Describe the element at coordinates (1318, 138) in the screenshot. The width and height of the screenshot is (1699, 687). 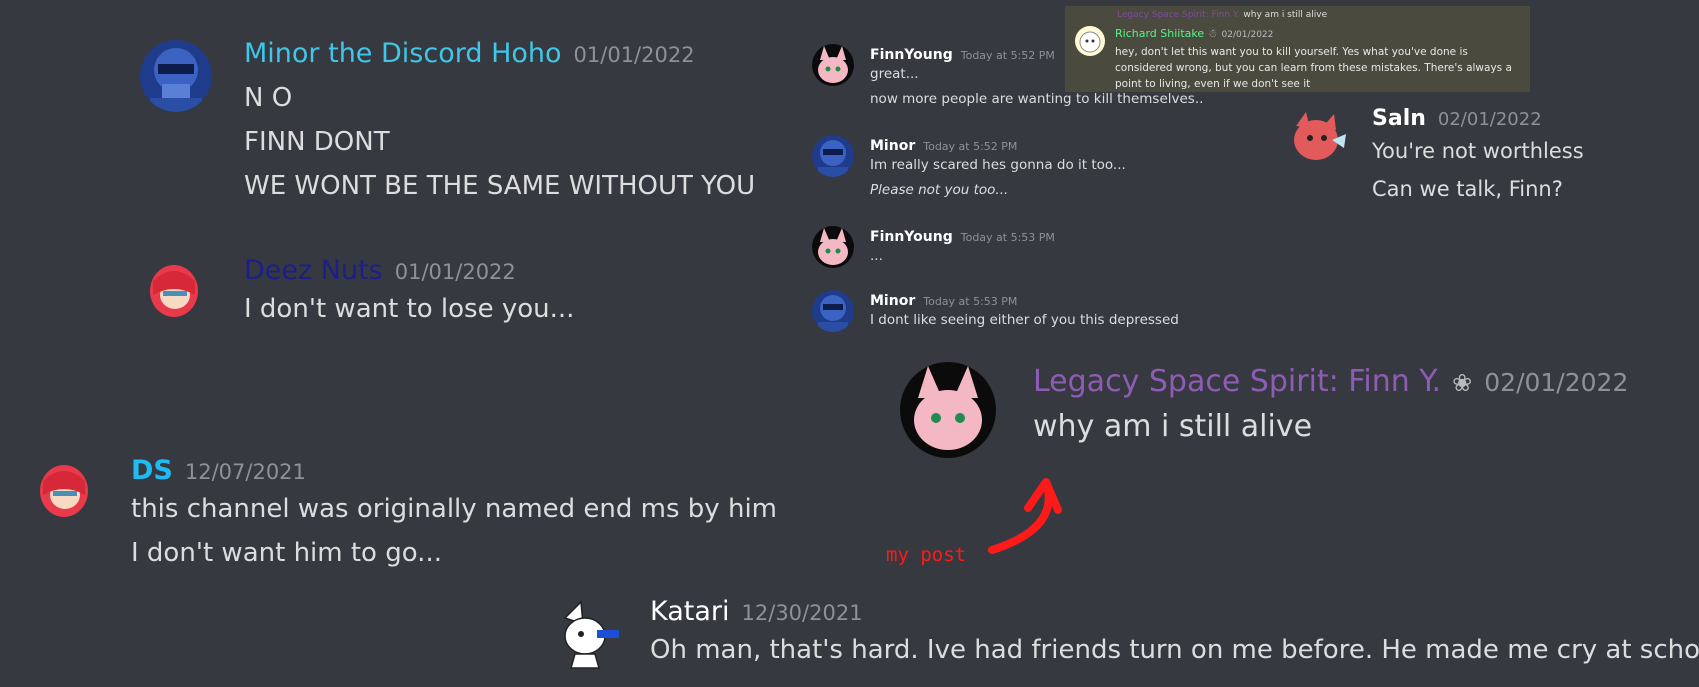
I see `red-creature-avatar` at that location.